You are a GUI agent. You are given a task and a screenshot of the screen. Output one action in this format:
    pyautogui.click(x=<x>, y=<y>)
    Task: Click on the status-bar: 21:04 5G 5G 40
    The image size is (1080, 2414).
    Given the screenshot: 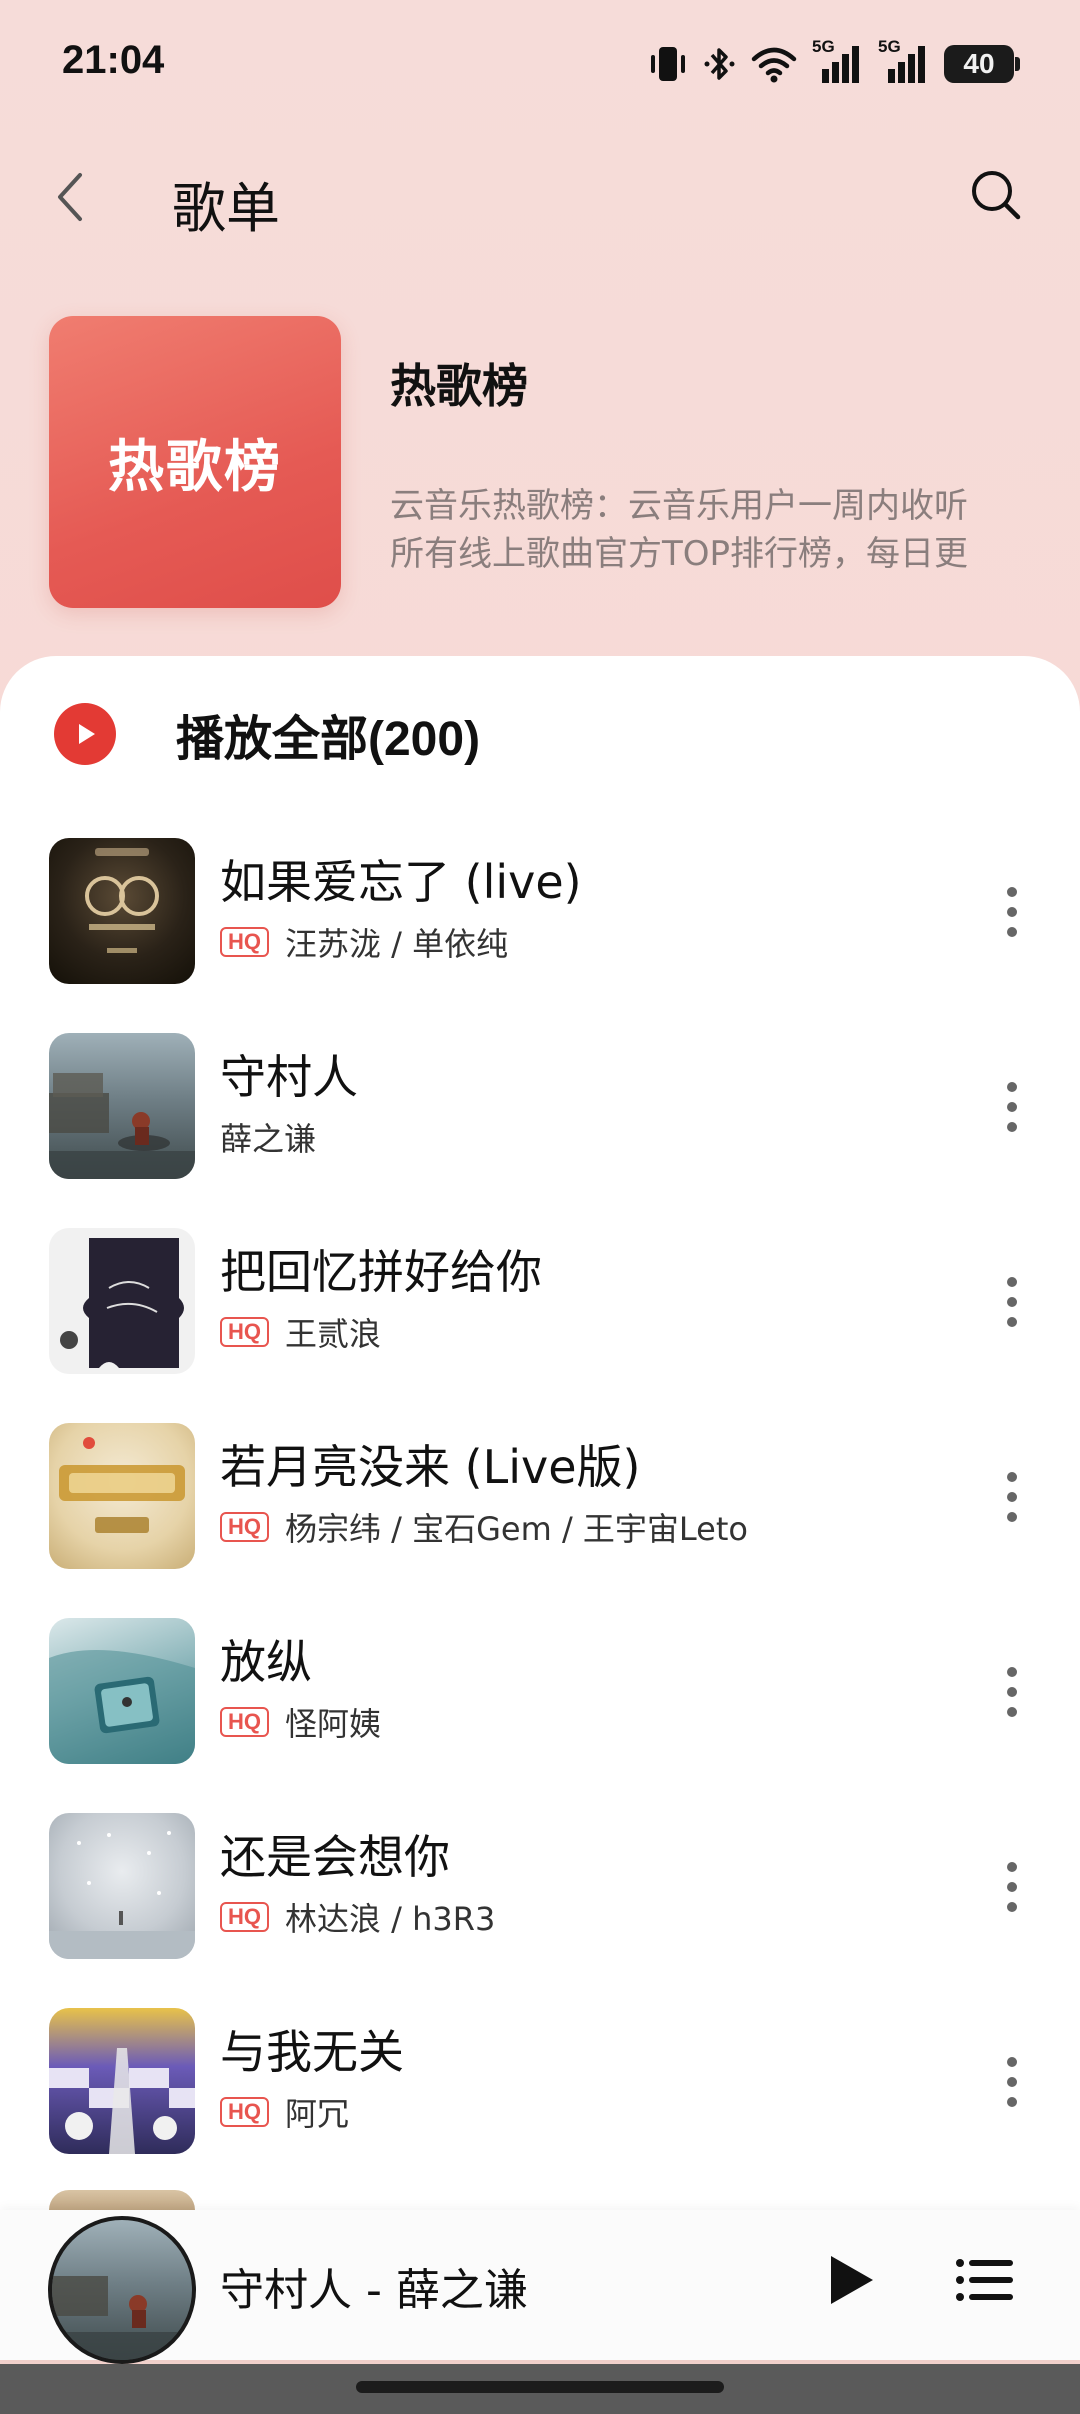 What is the action you would take?
    pyautogui.click(x=540, y=65)
    